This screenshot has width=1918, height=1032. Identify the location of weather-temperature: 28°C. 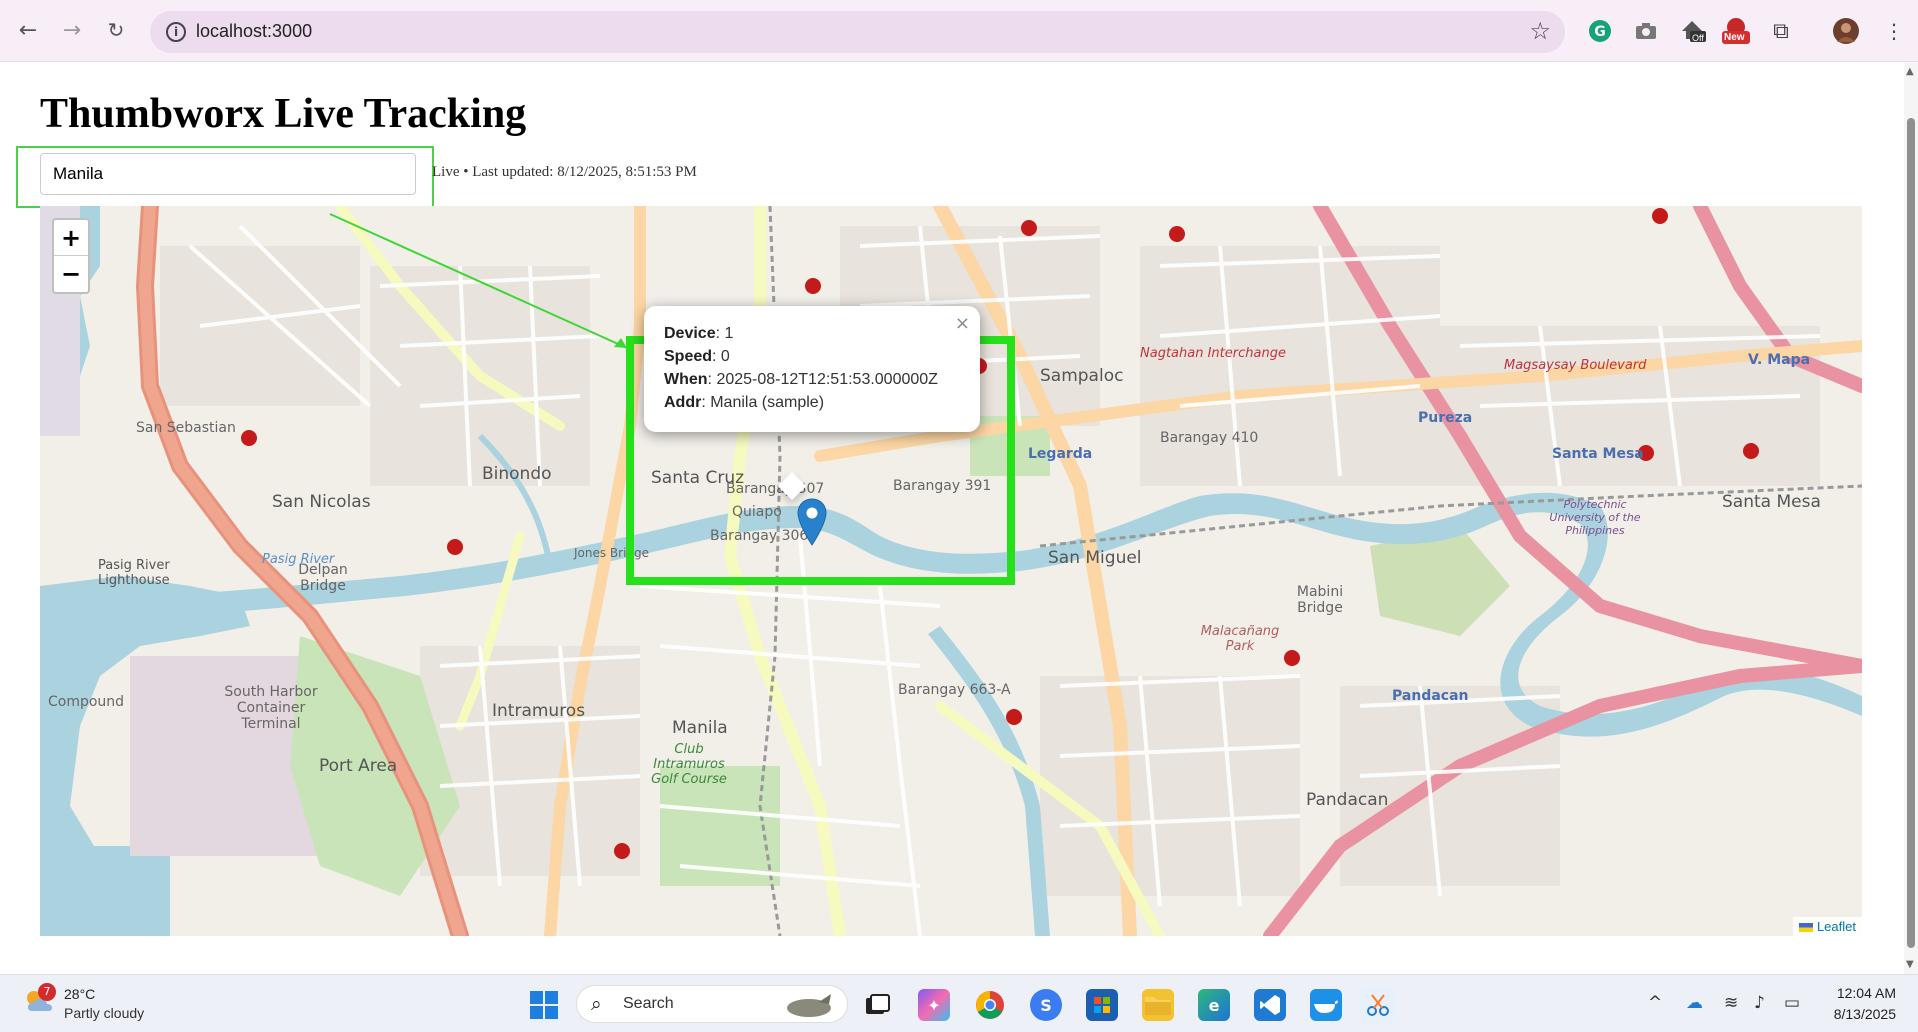
(79, 994).